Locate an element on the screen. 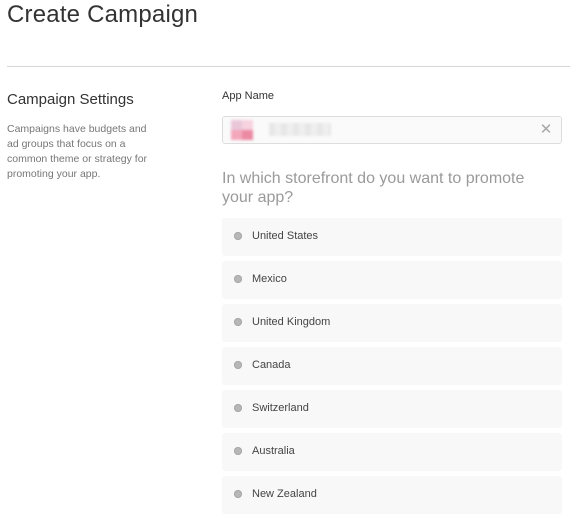 Image resolution: width=571 pixels, height=519 pixels. storefront-option-label: New Zealand is located at coordinates (284, 494).